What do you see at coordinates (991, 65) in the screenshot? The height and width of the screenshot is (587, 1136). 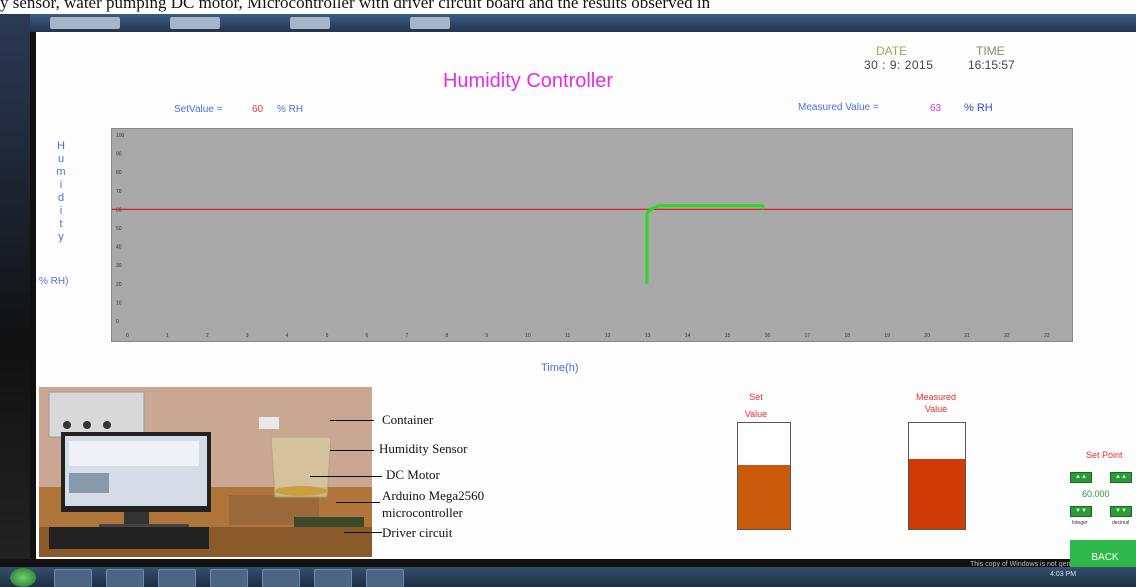 I see `time-value: 16:15:57` at bounding box center [991, 65].